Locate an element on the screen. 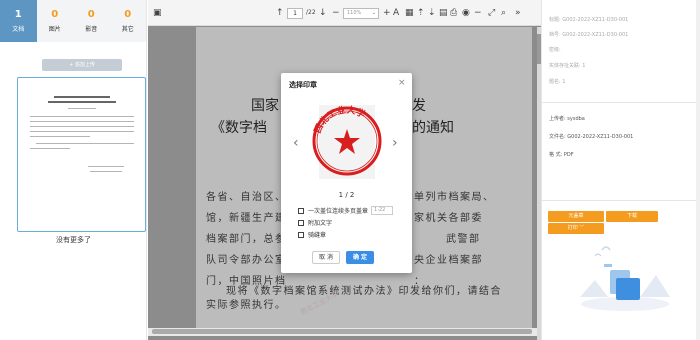 This screenshot has width=700, height=340. more-tools-icon: » is located at coordinates (518, 13).